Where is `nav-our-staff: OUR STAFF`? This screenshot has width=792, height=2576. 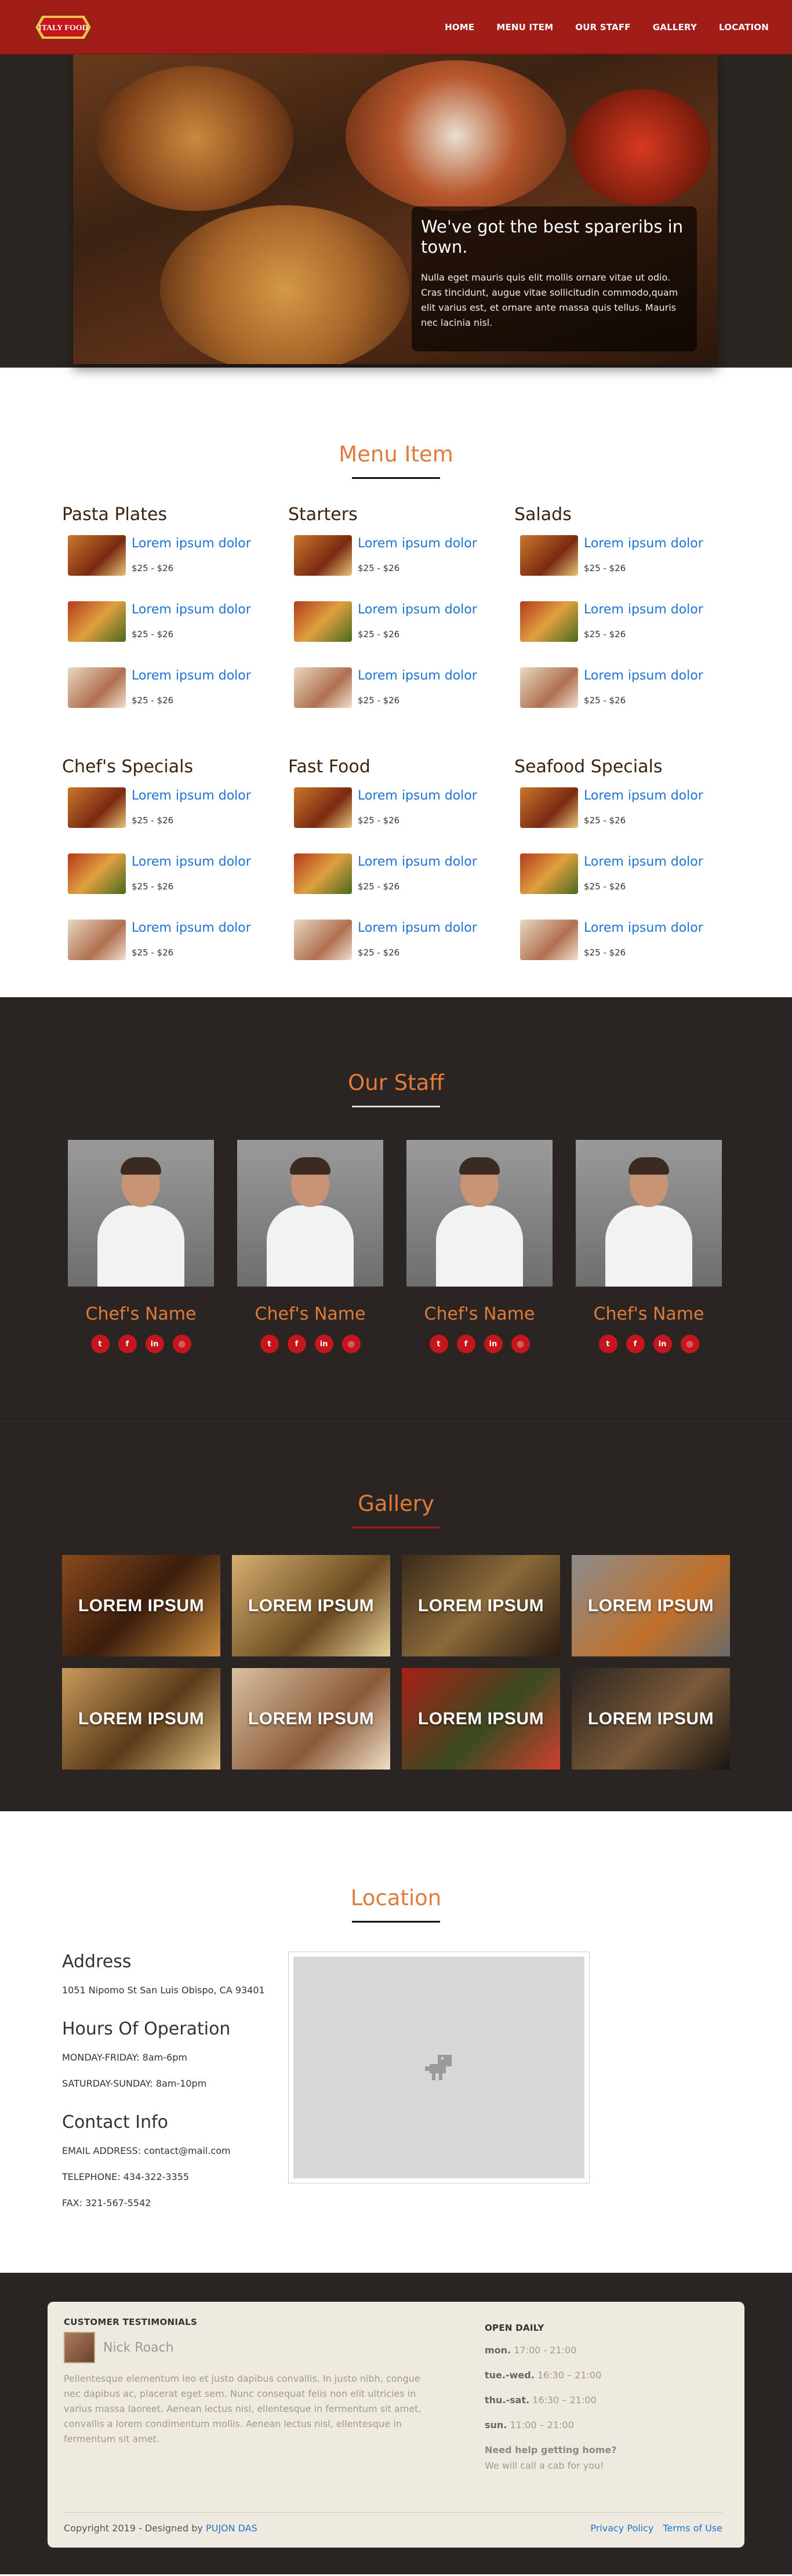
nav-our-staff: OUR STAFF is located at coordinates (602, 27).